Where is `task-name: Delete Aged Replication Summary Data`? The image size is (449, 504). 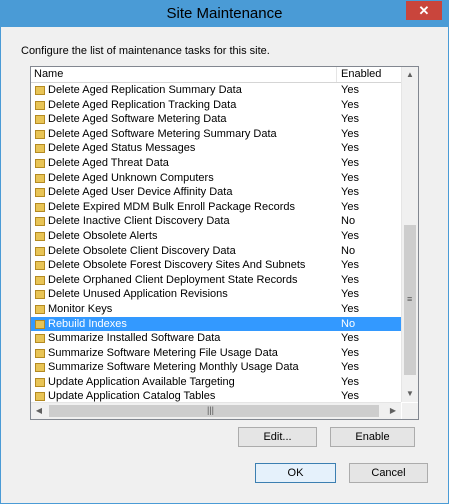 task-name: Delete Aged Replication Summary Data is located at coordinates (145, 90).